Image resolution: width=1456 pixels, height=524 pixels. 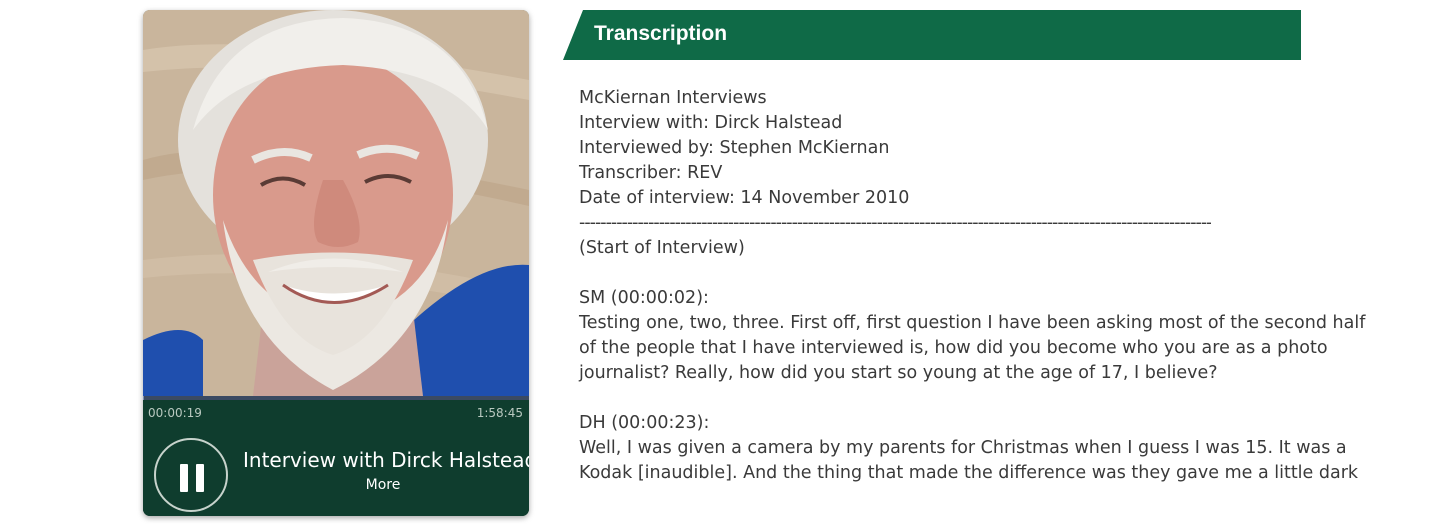 I want to click on meta-line: Interviewed by: Stephen McKiernan, so click(x=734, y=148).